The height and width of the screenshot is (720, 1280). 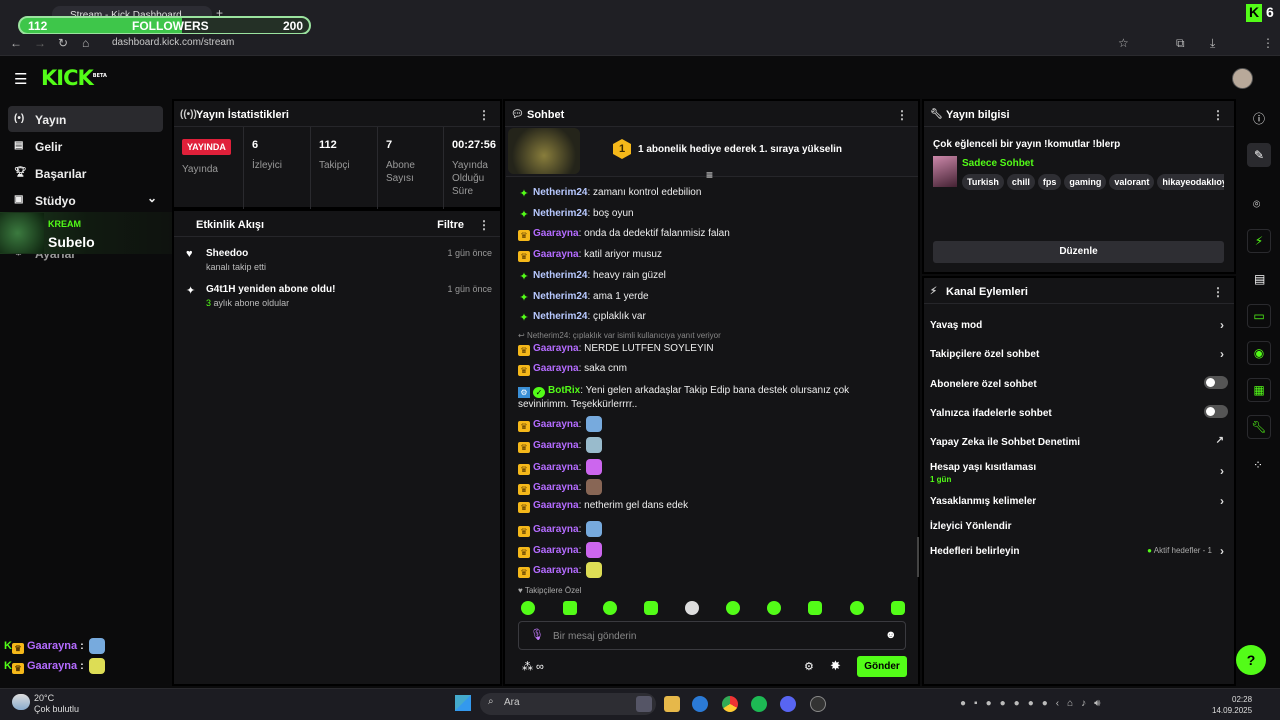 I want to click on url-field: dashboard.kick.com/stream, so click(x=173, y=42).